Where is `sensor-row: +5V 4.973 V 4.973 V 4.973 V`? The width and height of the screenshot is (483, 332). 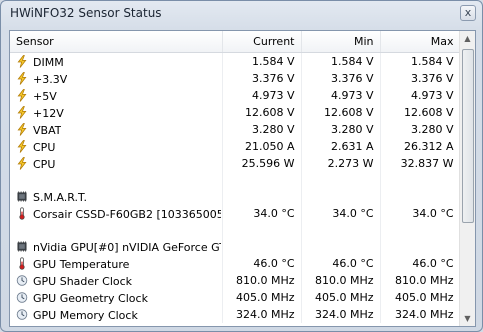
sensor-row: +5V 4.973 V 4.973 V 4.973 V is located at coordinates (235, 95).